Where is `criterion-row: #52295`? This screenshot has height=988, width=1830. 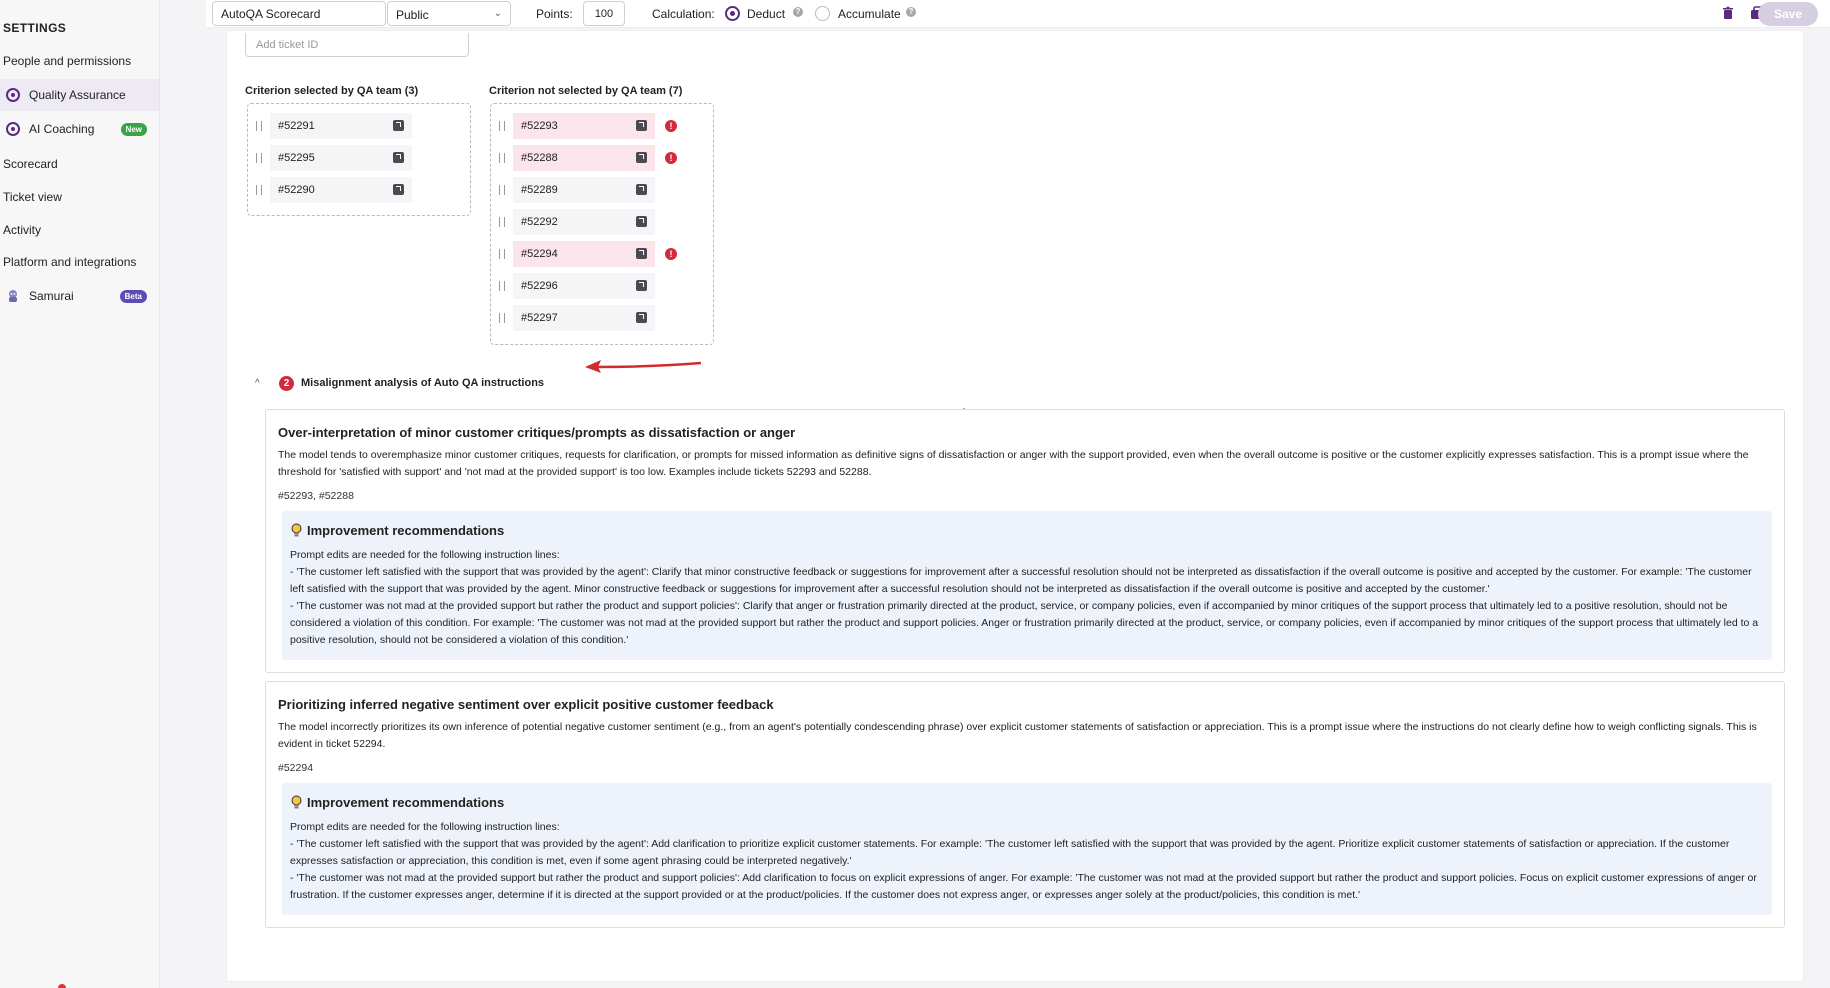
criterion-row: #52295 is located at coordinates (334, 158).